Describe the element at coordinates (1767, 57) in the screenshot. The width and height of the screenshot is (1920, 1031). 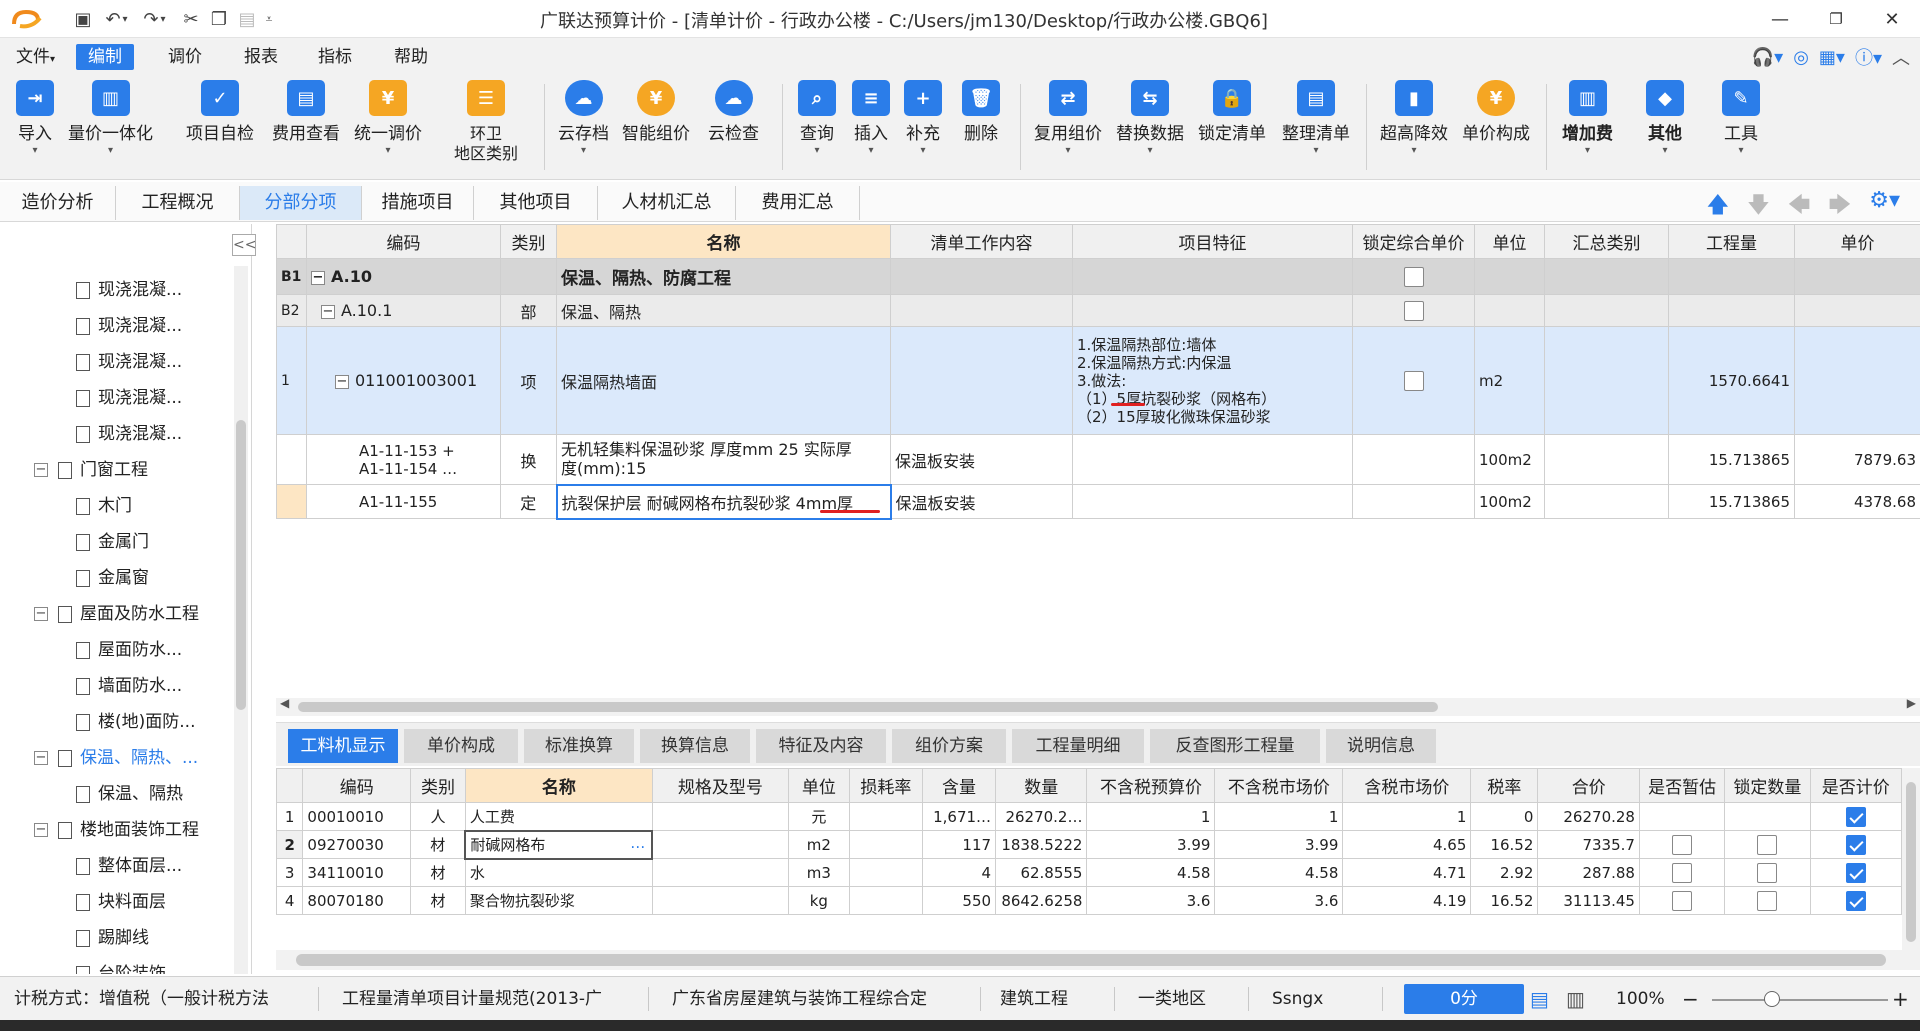
I see `headset-icon: 🎧▾` at that location.